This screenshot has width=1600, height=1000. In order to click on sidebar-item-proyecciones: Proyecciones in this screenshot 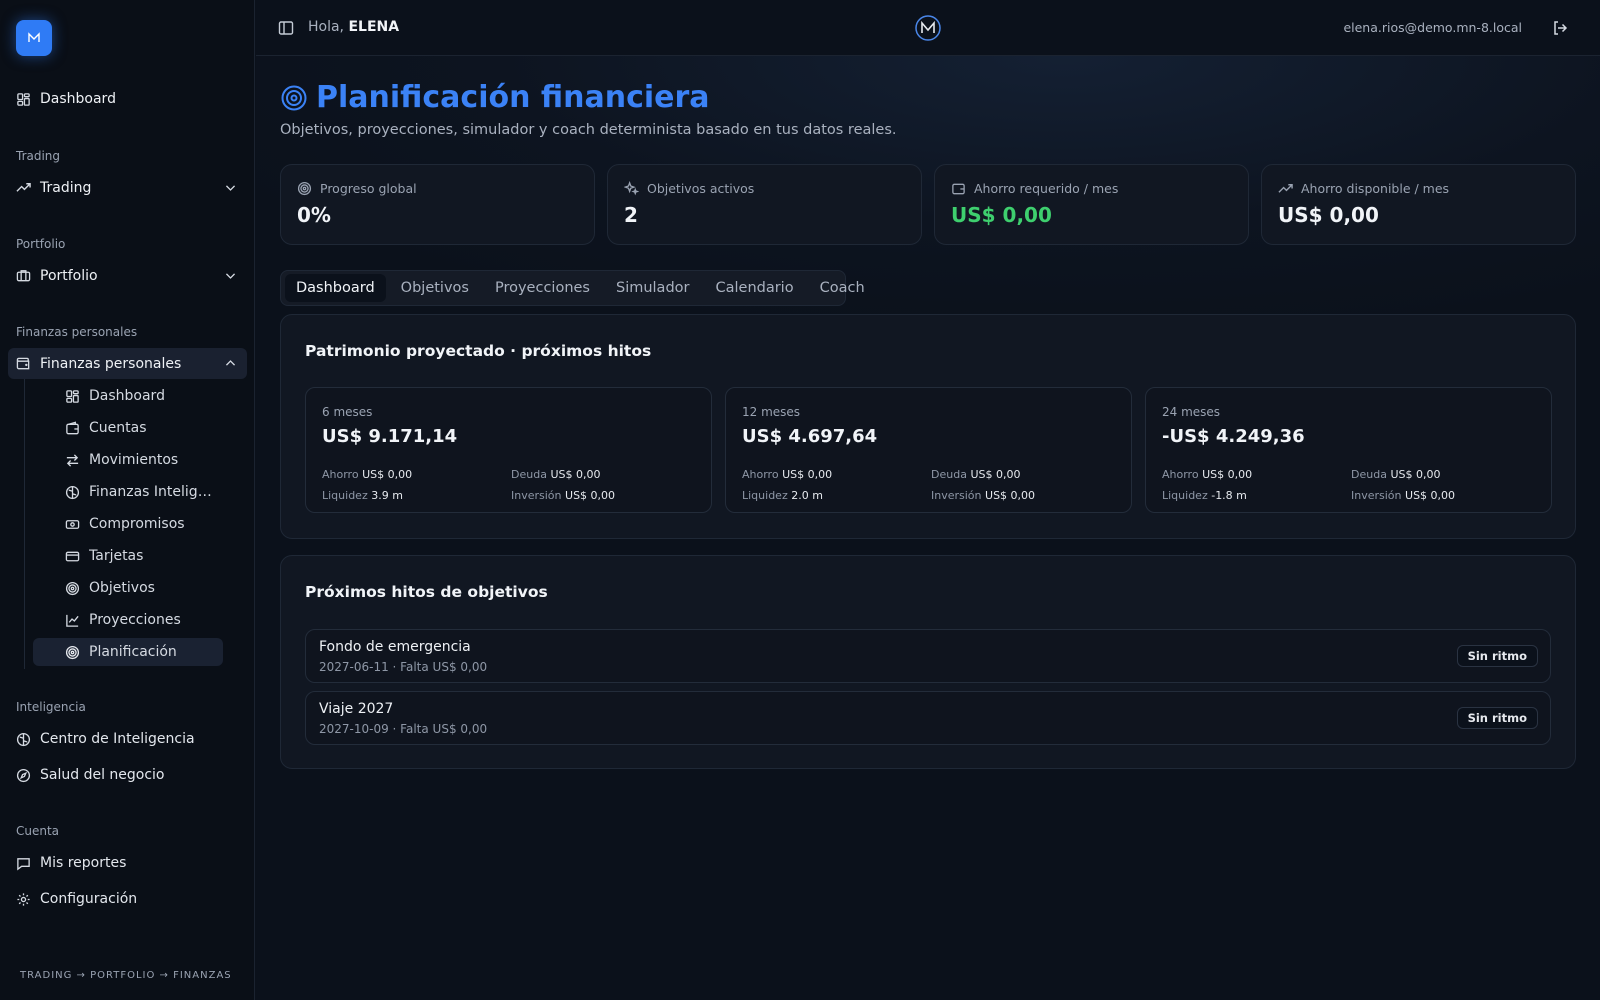, I will do `click(128, 620)`.